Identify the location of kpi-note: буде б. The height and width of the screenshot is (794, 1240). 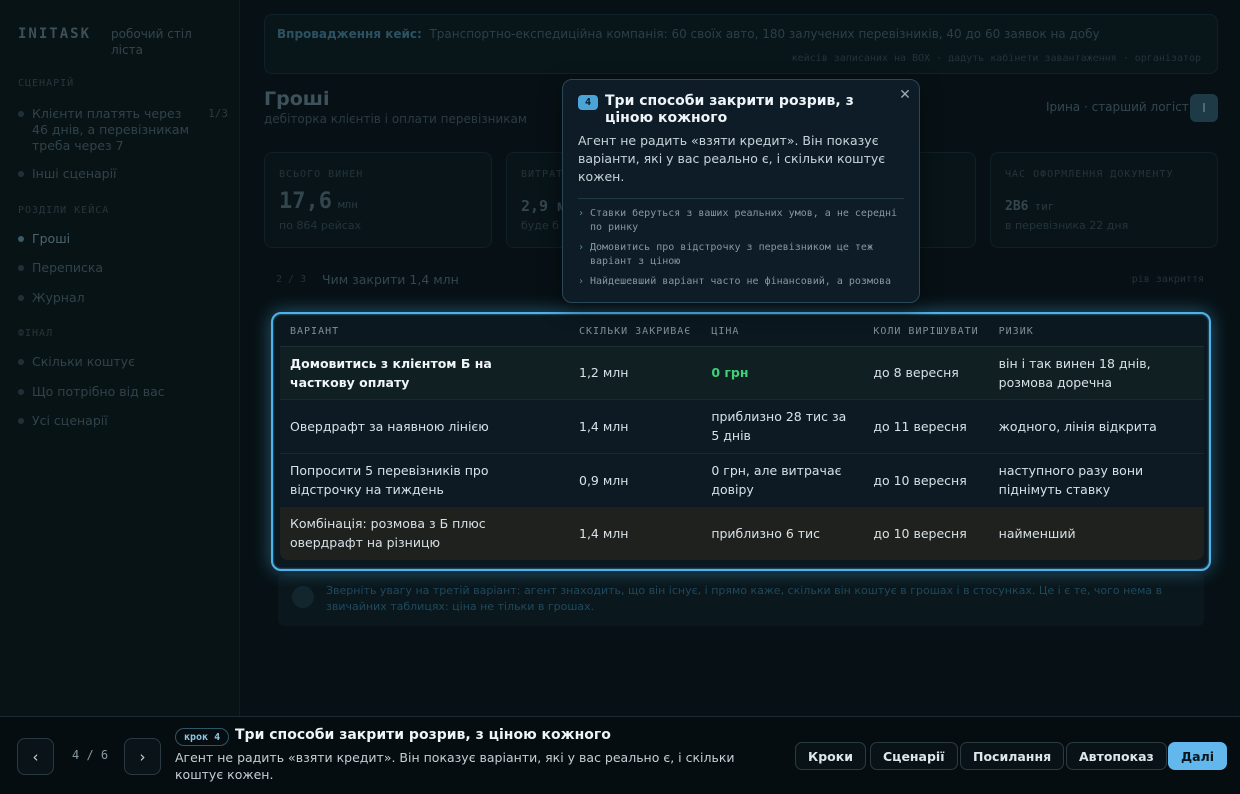
(540, 225).